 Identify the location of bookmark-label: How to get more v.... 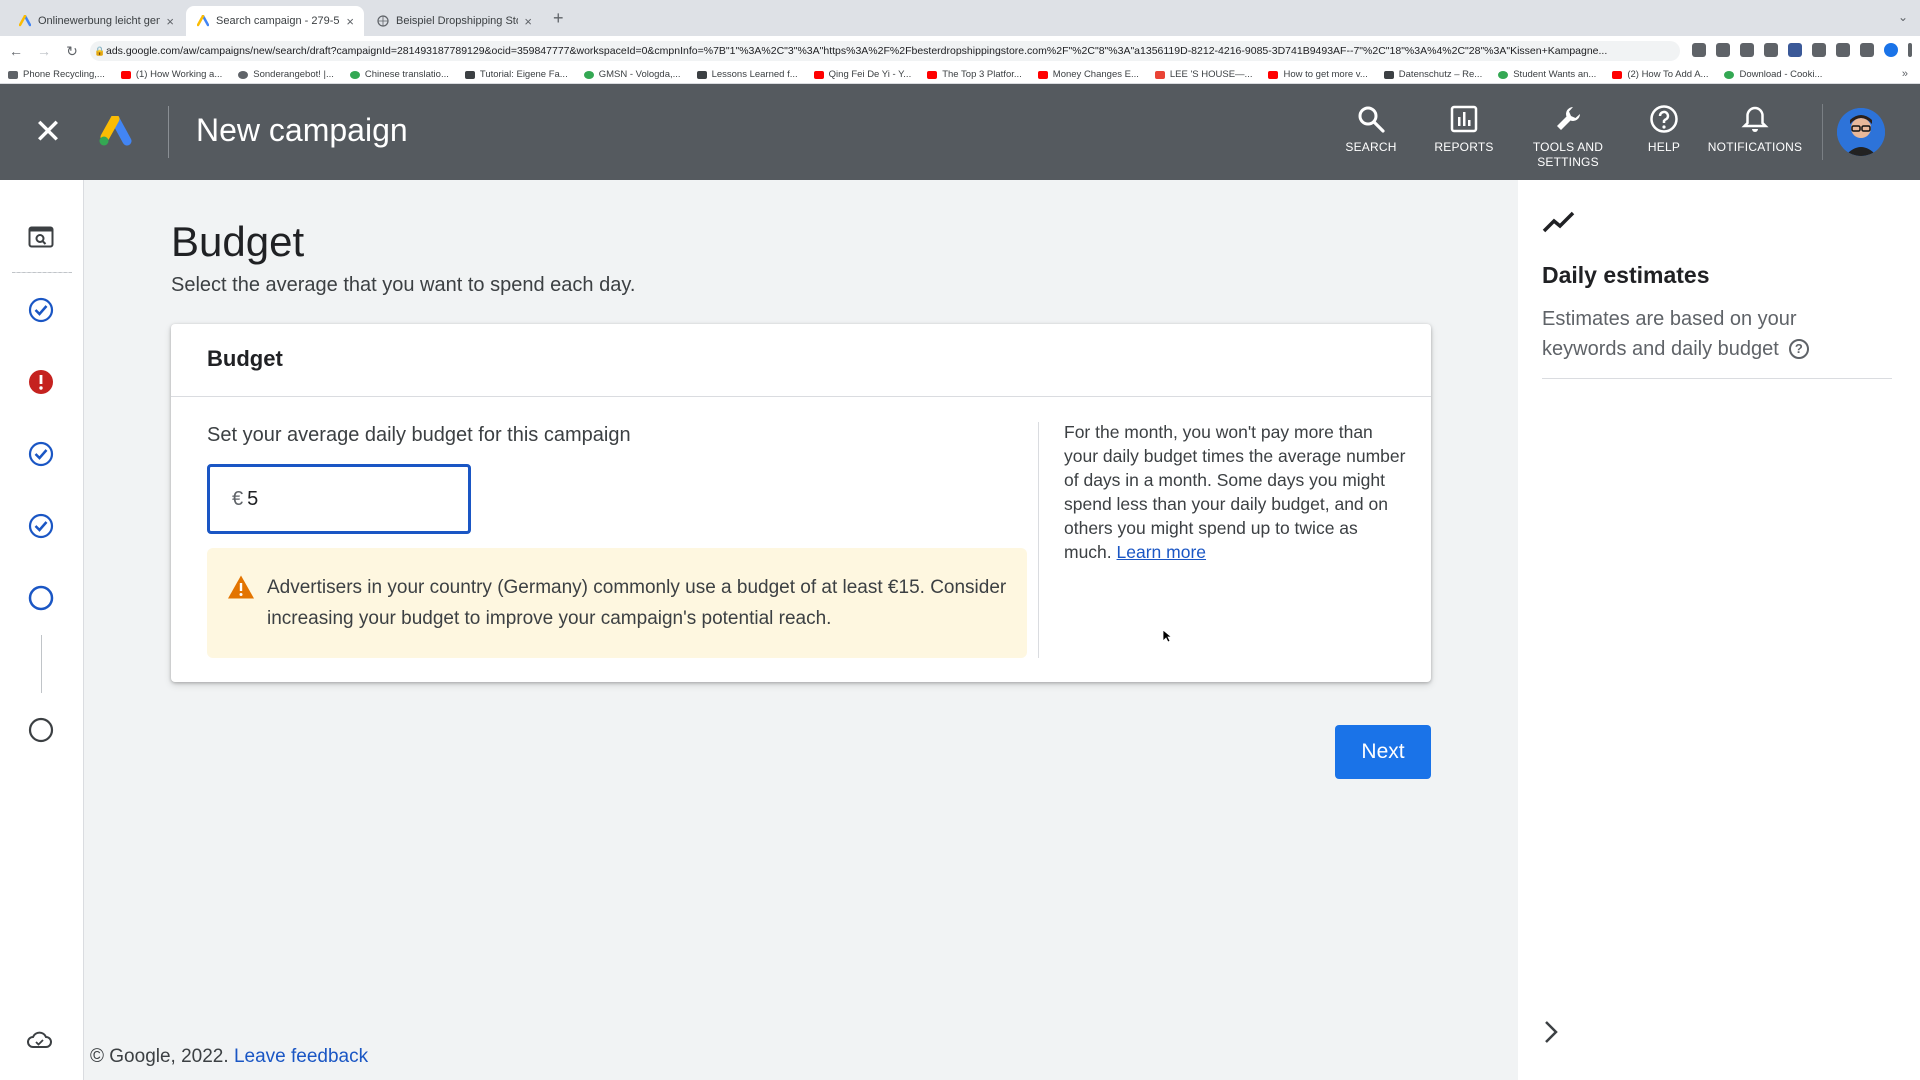
(1325, 74).